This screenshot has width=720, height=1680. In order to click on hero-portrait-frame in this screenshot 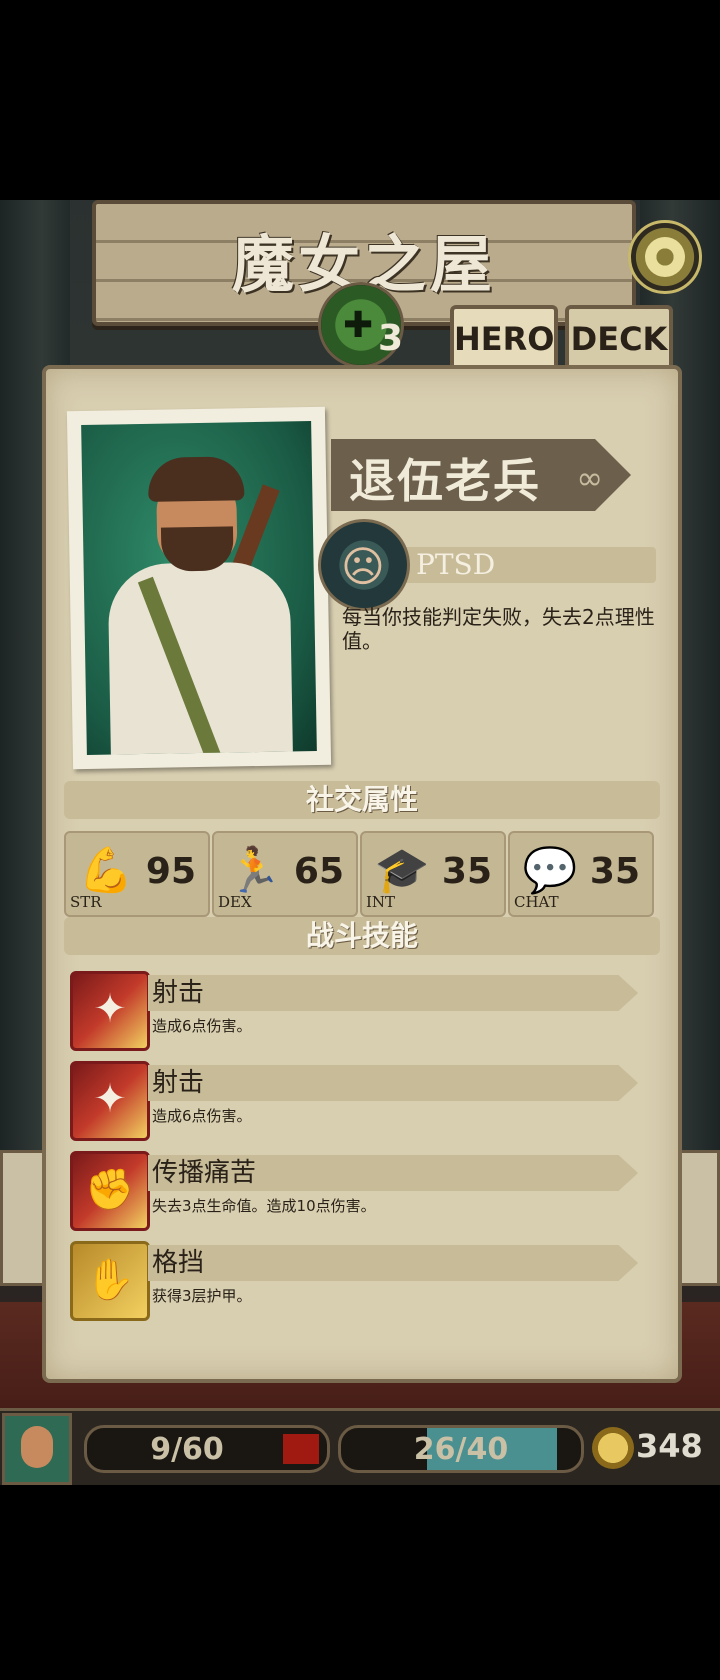, I will do `click(199, 588)`.